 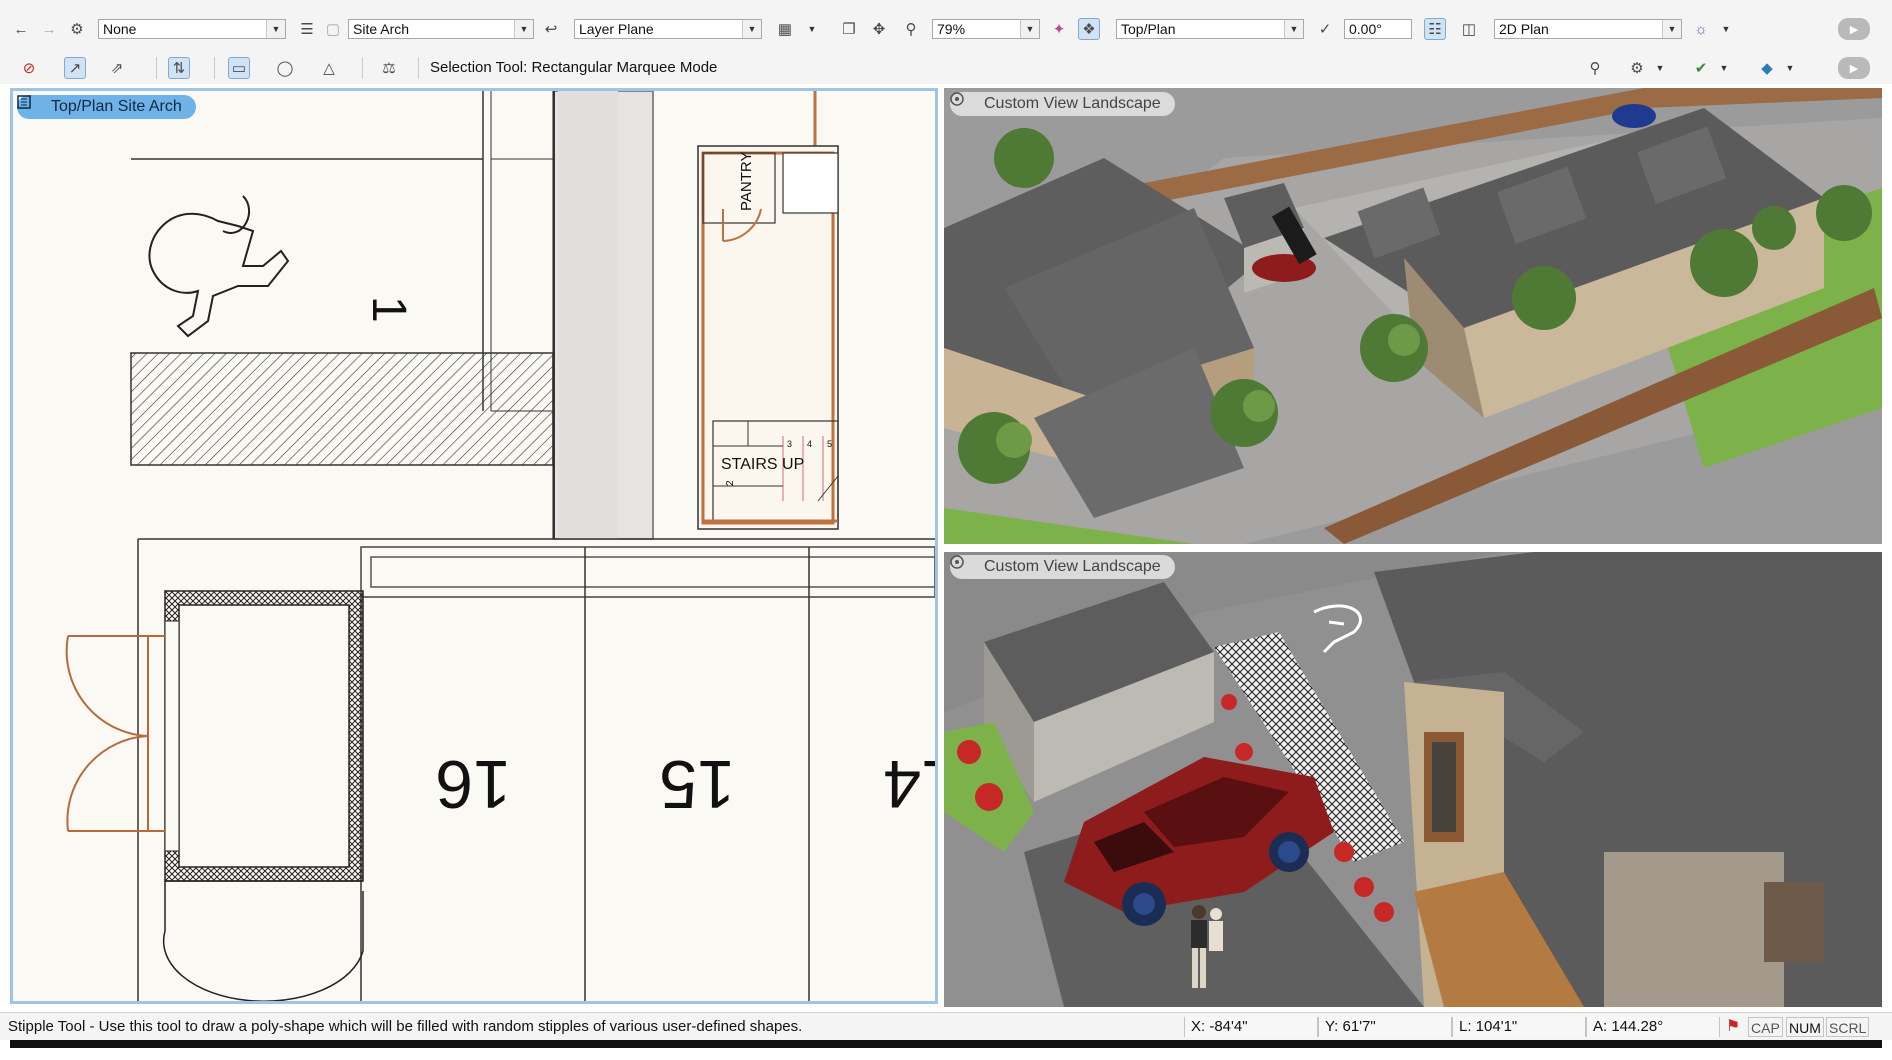 I want to click on stairs-label: STAIRS UP, so click(x=762, y=464).